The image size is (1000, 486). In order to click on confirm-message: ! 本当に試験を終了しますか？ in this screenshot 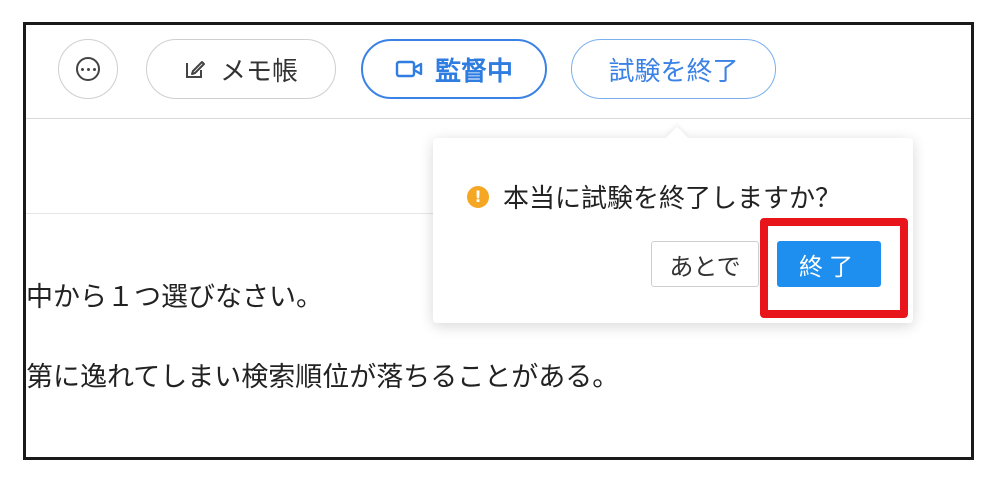, I will do `click(654, 196)`.